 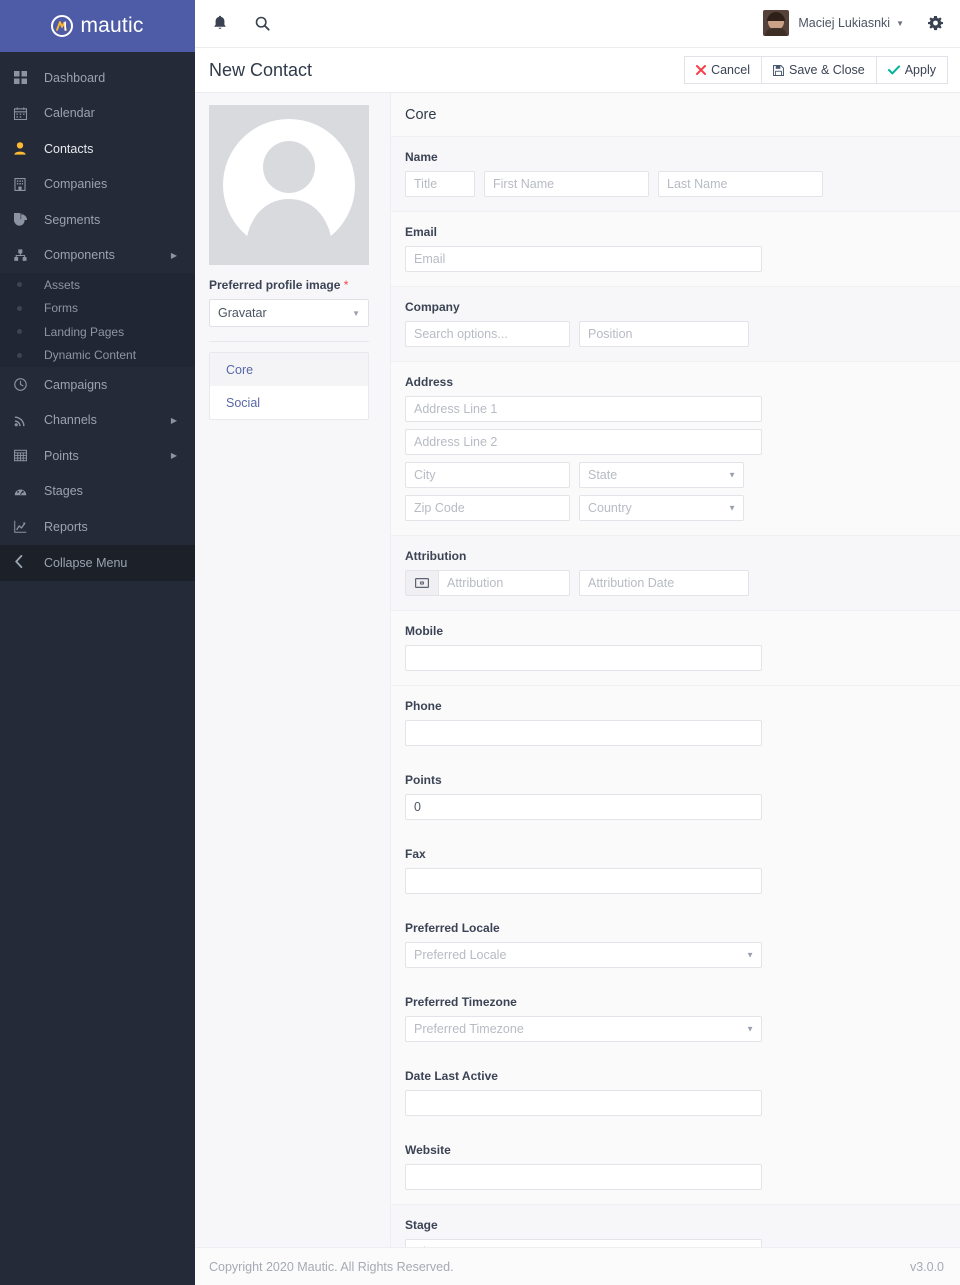 What do you see at coordinates (661, 508) in the screenshot?
I see `country-select: Country ▼` at bounding box center [661, 508].